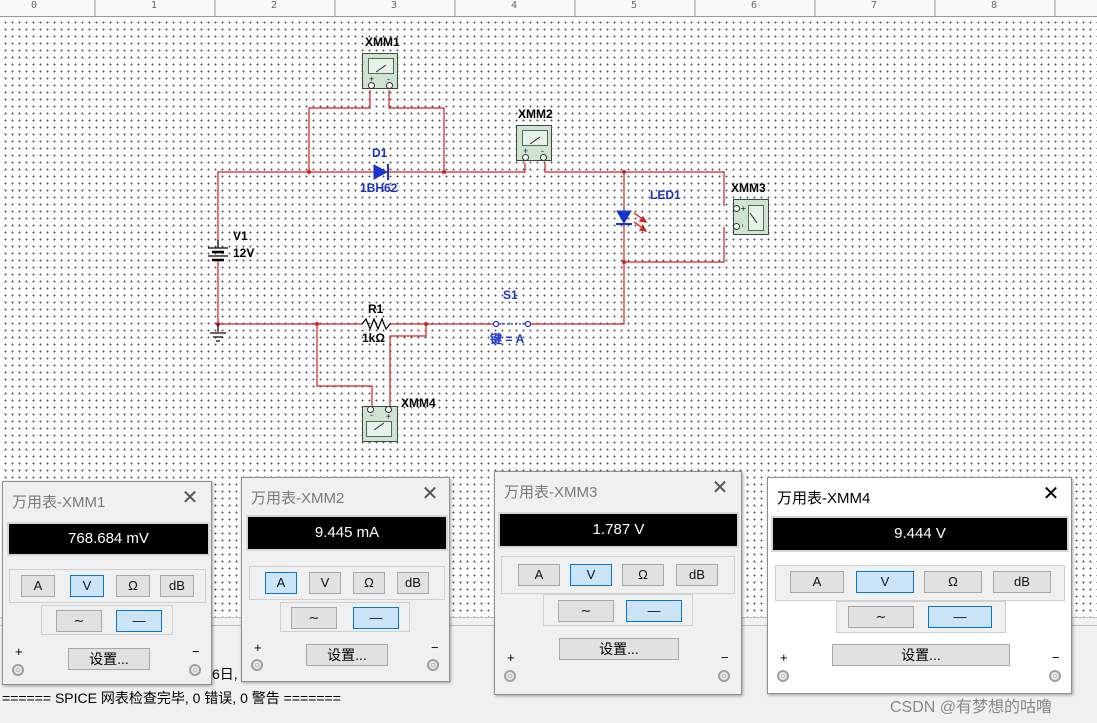  What do you see at coordinates (576, 293) in the screenshot?
I see `wire-right-down` at bounding box center [576, 293].